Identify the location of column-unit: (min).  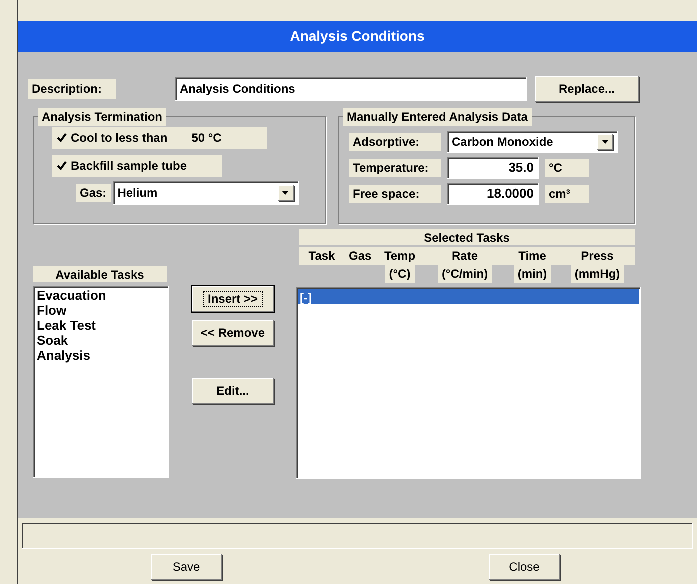
(533, 274).